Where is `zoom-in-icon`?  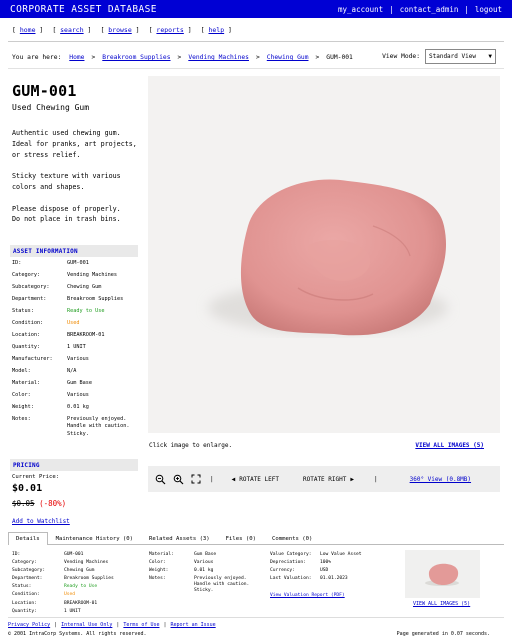
zoom-in-icon is located at coordinates (178, 479).